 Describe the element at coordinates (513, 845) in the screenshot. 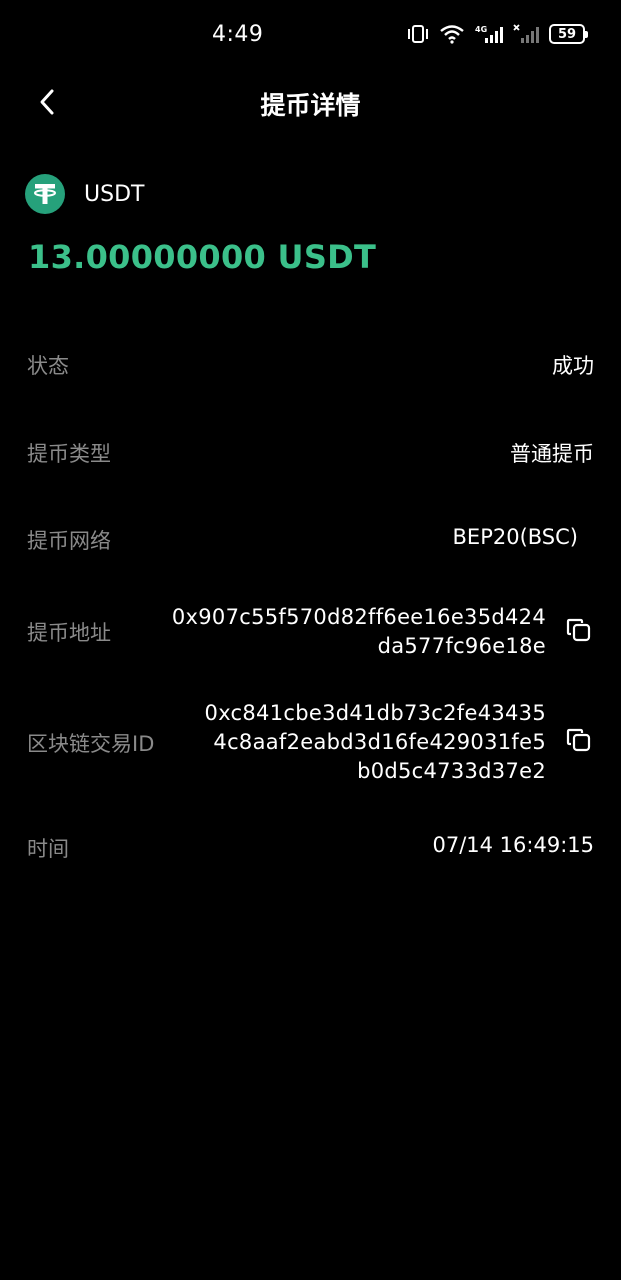

I see `time-value: 07/14 16:49:15` at that location.